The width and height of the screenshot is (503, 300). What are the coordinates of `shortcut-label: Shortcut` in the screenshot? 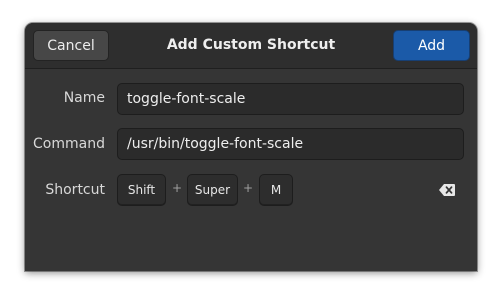 It's located at (75, 190).